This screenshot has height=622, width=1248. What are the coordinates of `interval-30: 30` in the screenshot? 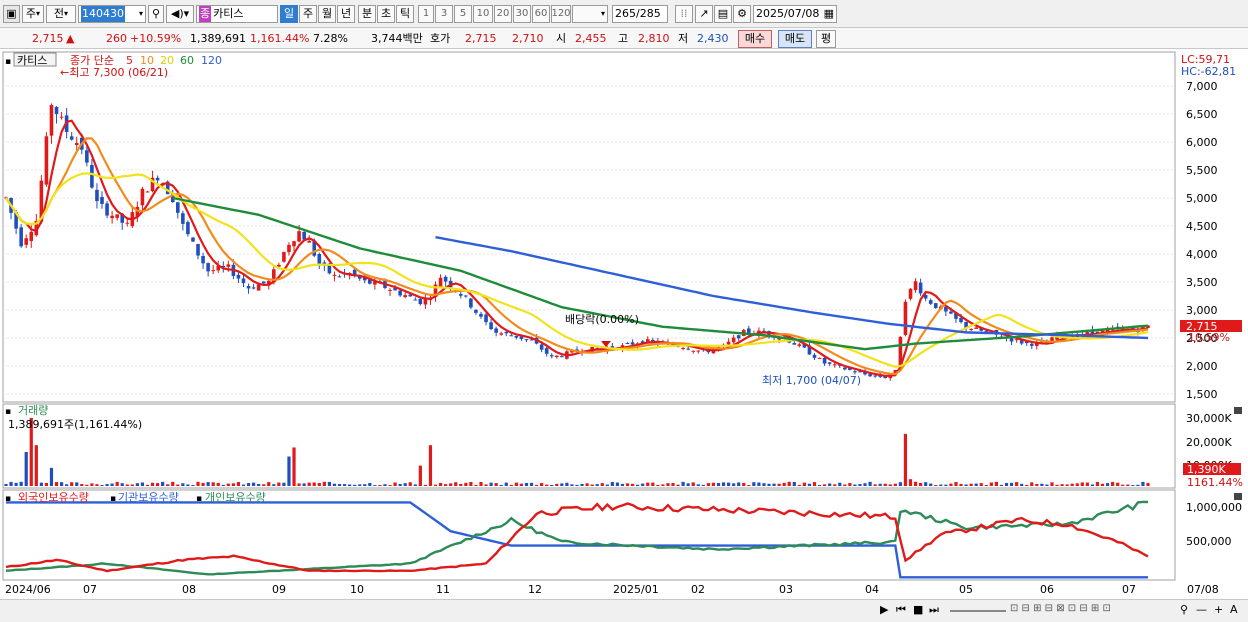 It's located at (522, 14).